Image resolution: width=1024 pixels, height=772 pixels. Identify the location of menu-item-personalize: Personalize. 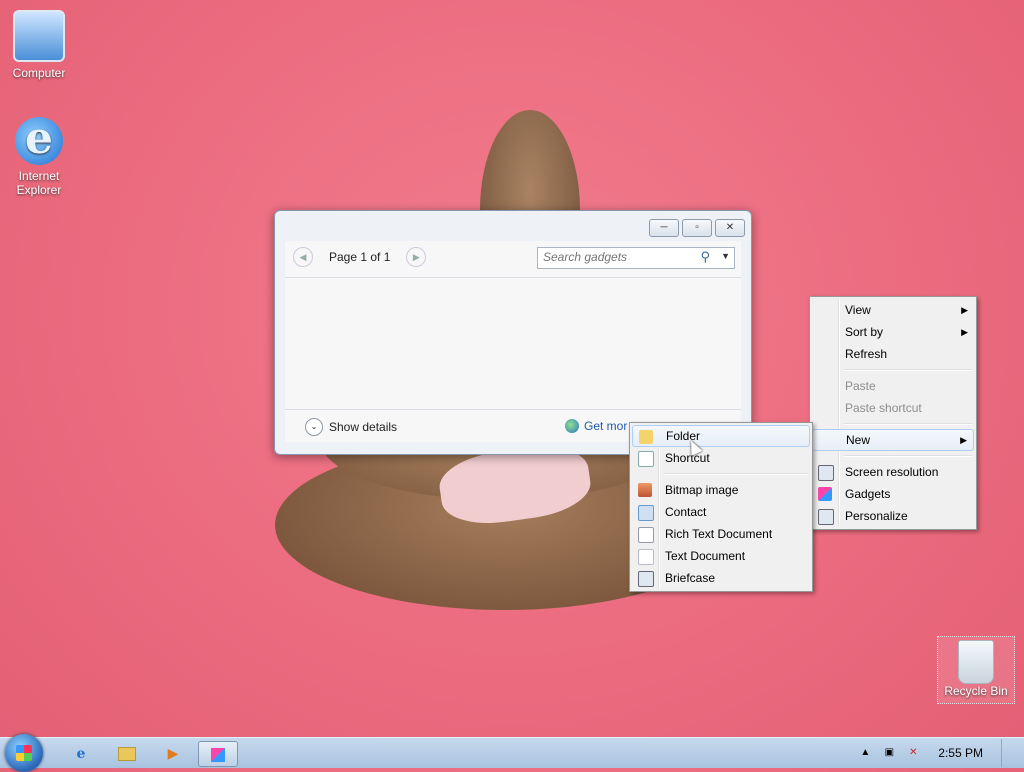
(893, 516).